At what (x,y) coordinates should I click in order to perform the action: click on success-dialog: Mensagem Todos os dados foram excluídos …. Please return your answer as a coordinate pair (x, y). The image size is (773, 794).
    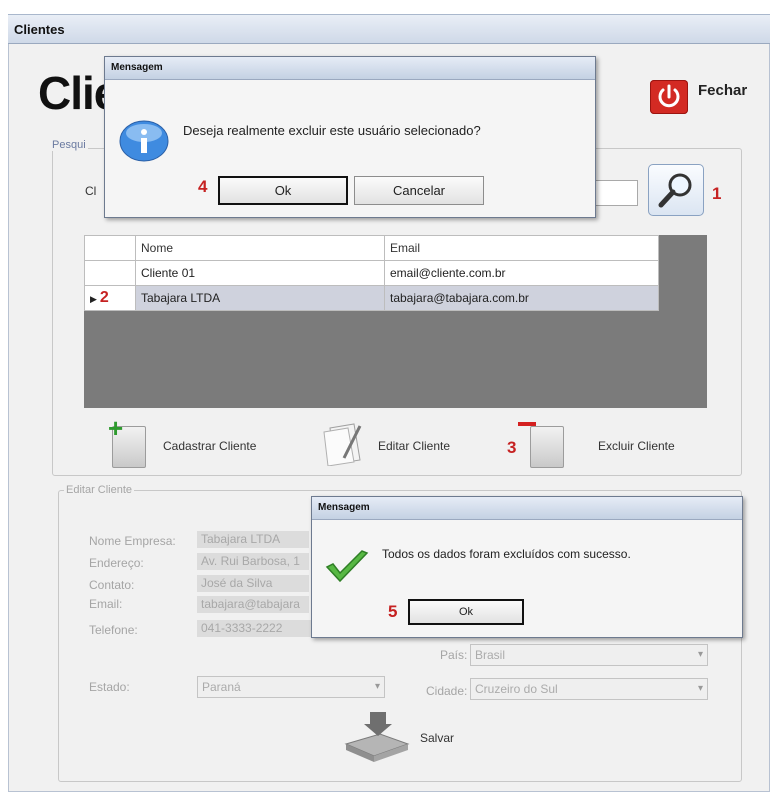
    Looking at the image, I should click on (527, 567).